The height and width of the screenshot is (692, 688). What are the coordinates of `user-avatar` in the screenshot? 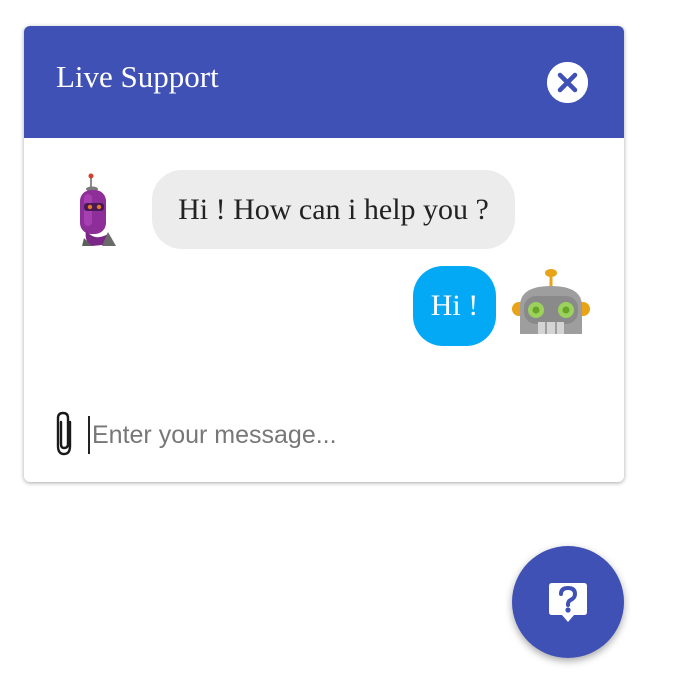 It's located at (551, 302).